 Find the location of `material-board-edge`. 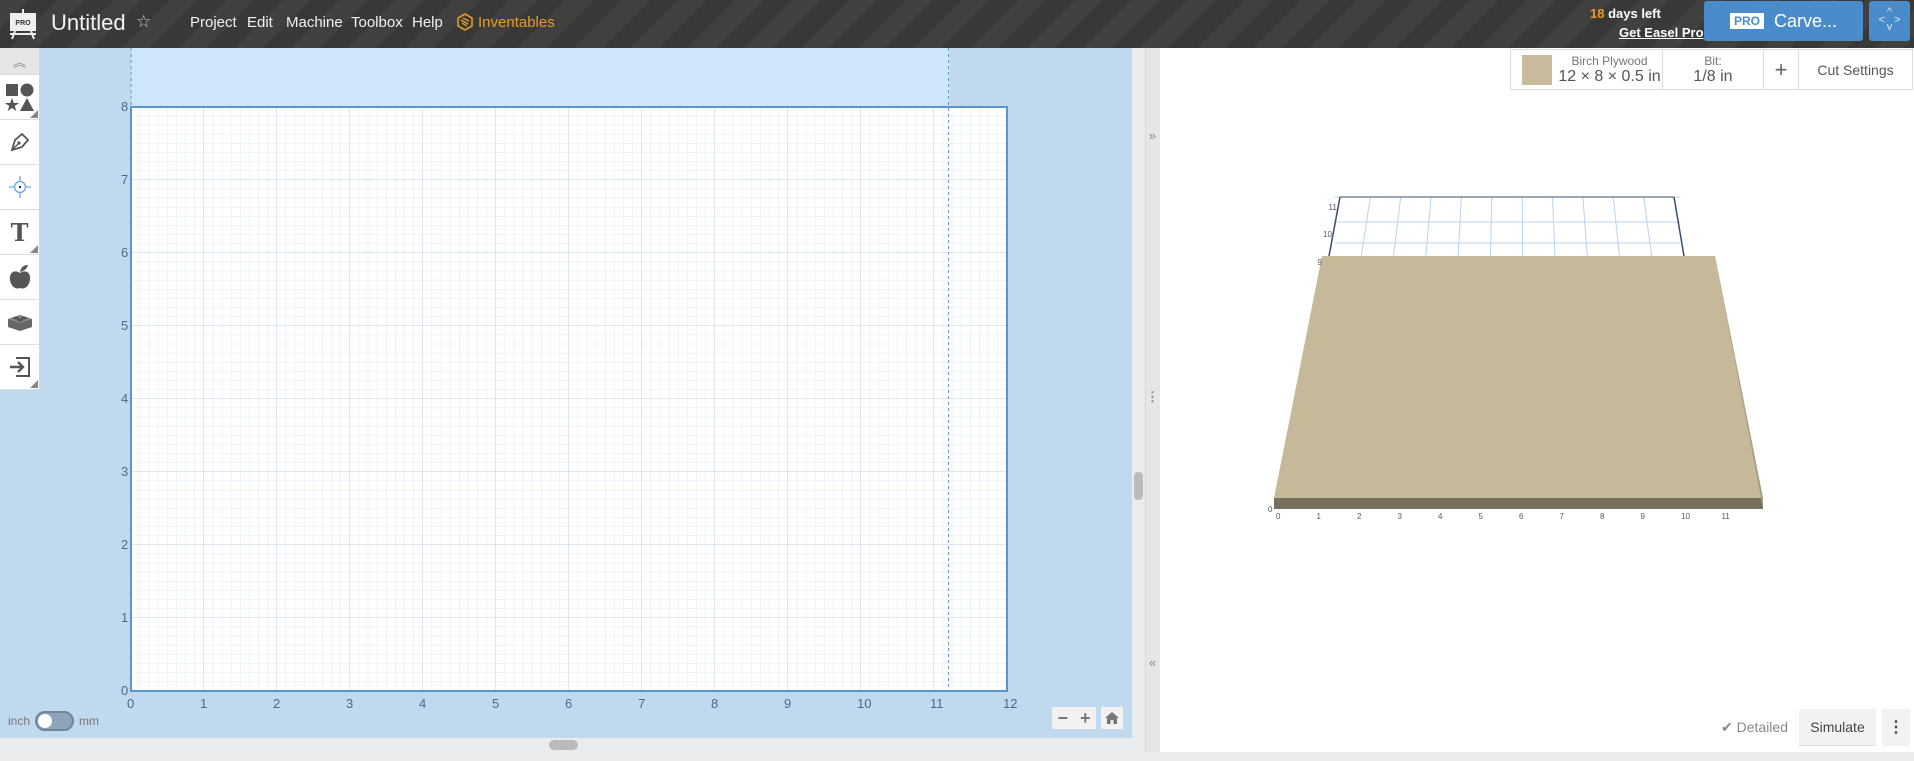

material-board-edge is located at coordinates (1518, 503).